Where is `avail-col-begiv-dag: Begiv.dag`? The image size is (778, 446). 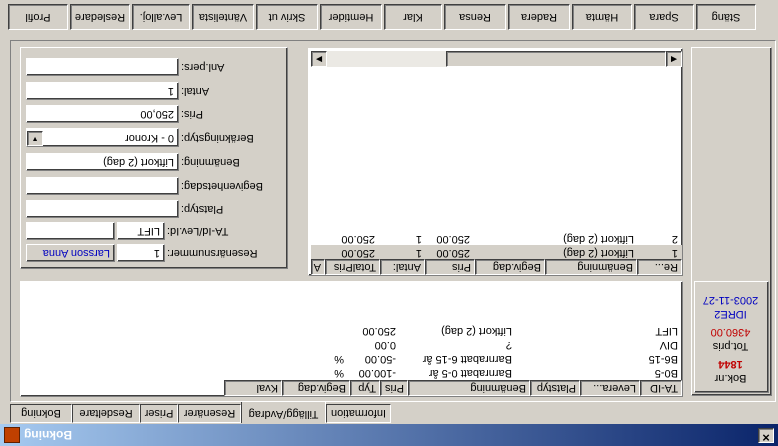 avail-col-begiv-dag: Begiv.dag is located at coordinates (316, 388).